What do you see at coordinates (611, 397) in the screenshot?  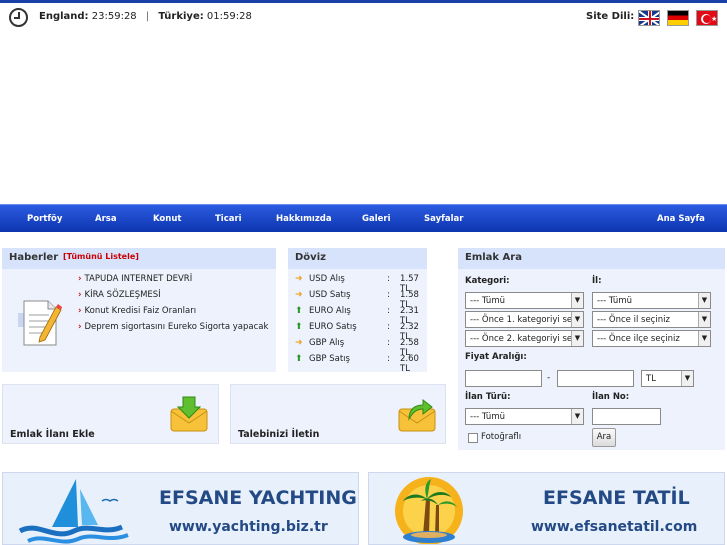 I see `listing-no-label: İlan No:` at bounding box center [611, 397].